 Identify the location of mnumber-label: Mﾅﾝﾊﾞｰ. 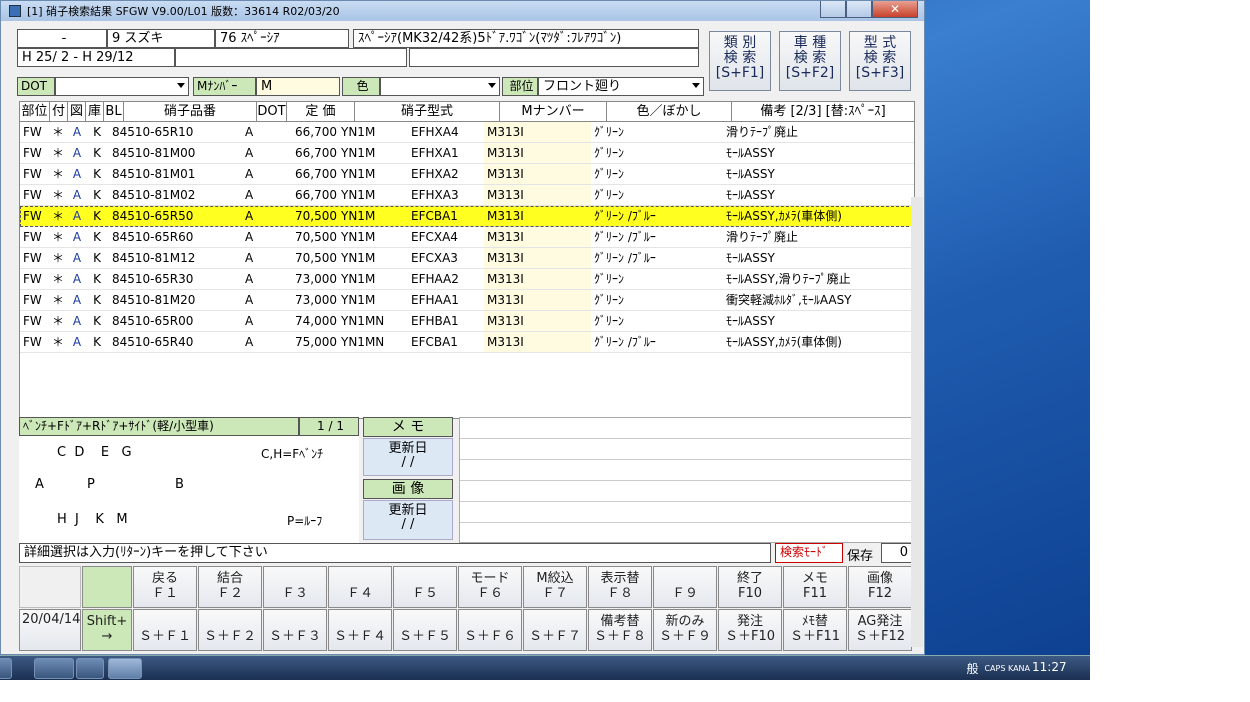
(224, 86).